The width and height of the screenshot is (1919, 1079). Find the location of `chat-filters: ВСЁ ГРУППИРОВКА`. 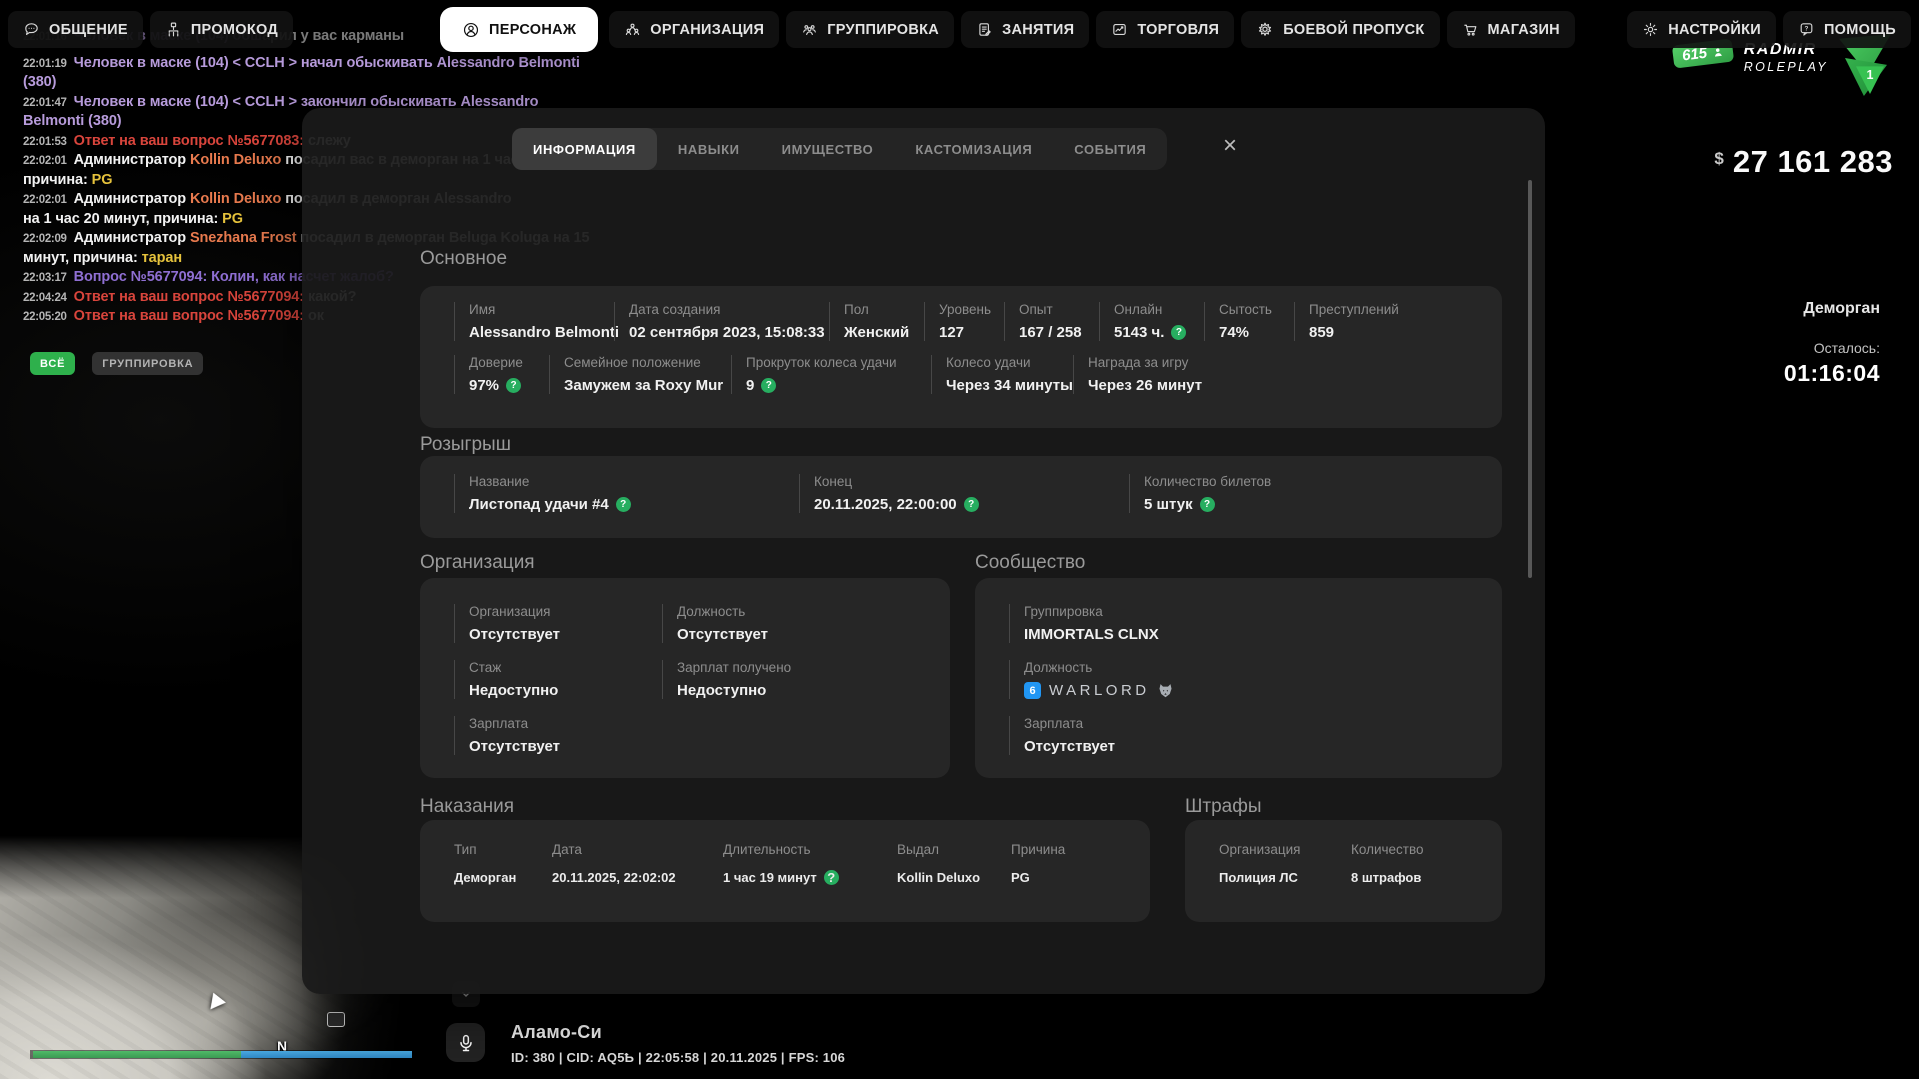

chat-filters: ВСЁ ГРУППИРОВКА is located at coordinates (117, 363).